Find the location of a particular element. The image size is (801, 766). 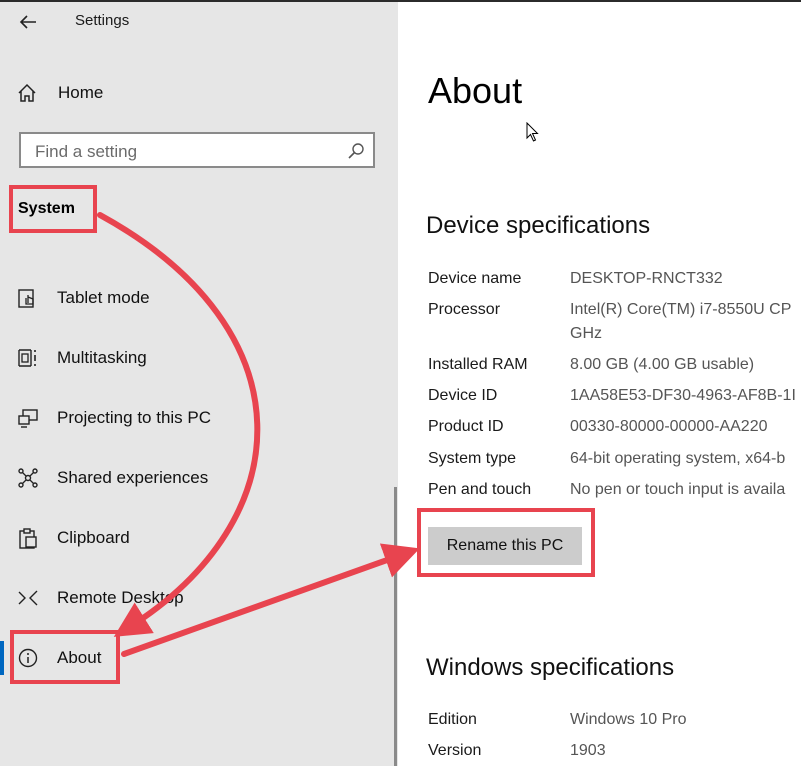

spec-label: Version is located at coordinates (455, 750).